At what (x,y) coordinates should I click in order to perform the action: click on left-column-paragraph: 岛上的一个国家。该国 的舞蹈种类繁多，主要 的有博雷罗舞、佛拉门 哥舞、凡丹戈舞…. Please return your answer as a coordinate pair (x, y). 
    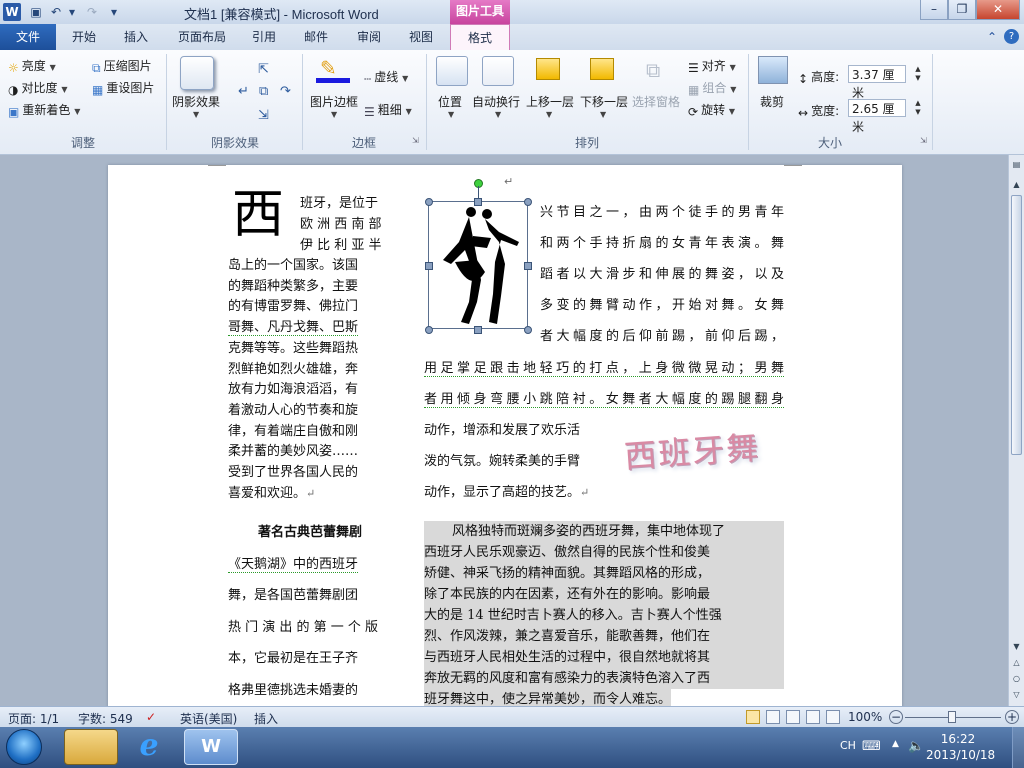
    Looking at the image, I should click on (313, 380).